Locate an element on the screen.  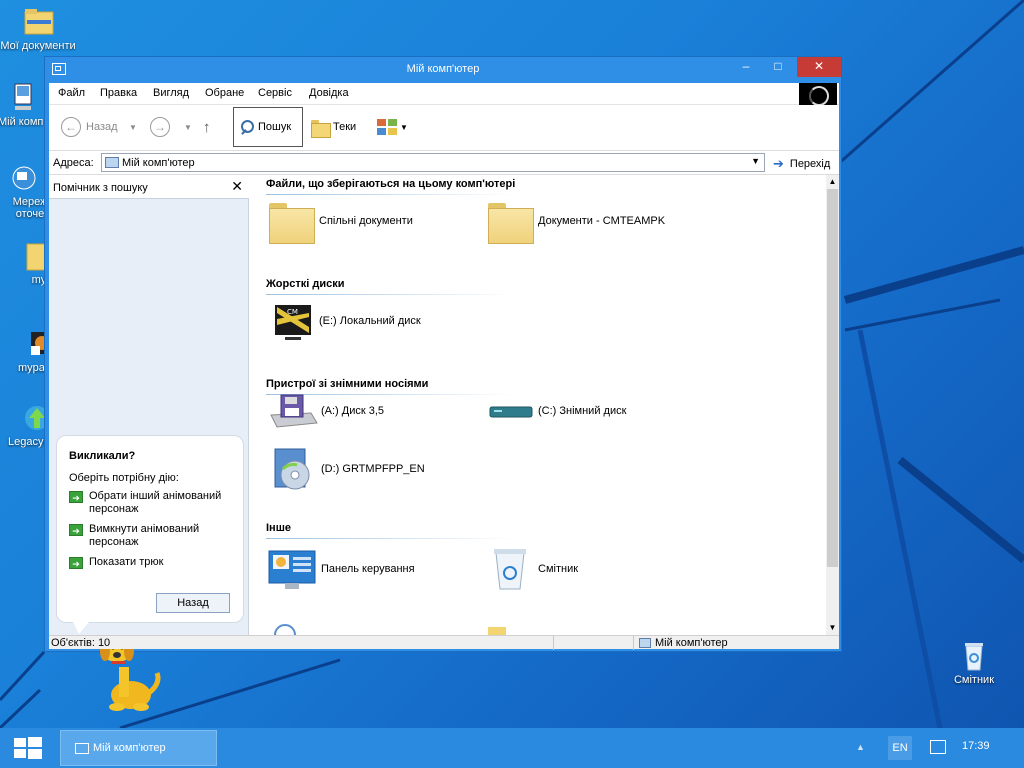
forward-arrow-icon: → is located at coordinates (160, 127).